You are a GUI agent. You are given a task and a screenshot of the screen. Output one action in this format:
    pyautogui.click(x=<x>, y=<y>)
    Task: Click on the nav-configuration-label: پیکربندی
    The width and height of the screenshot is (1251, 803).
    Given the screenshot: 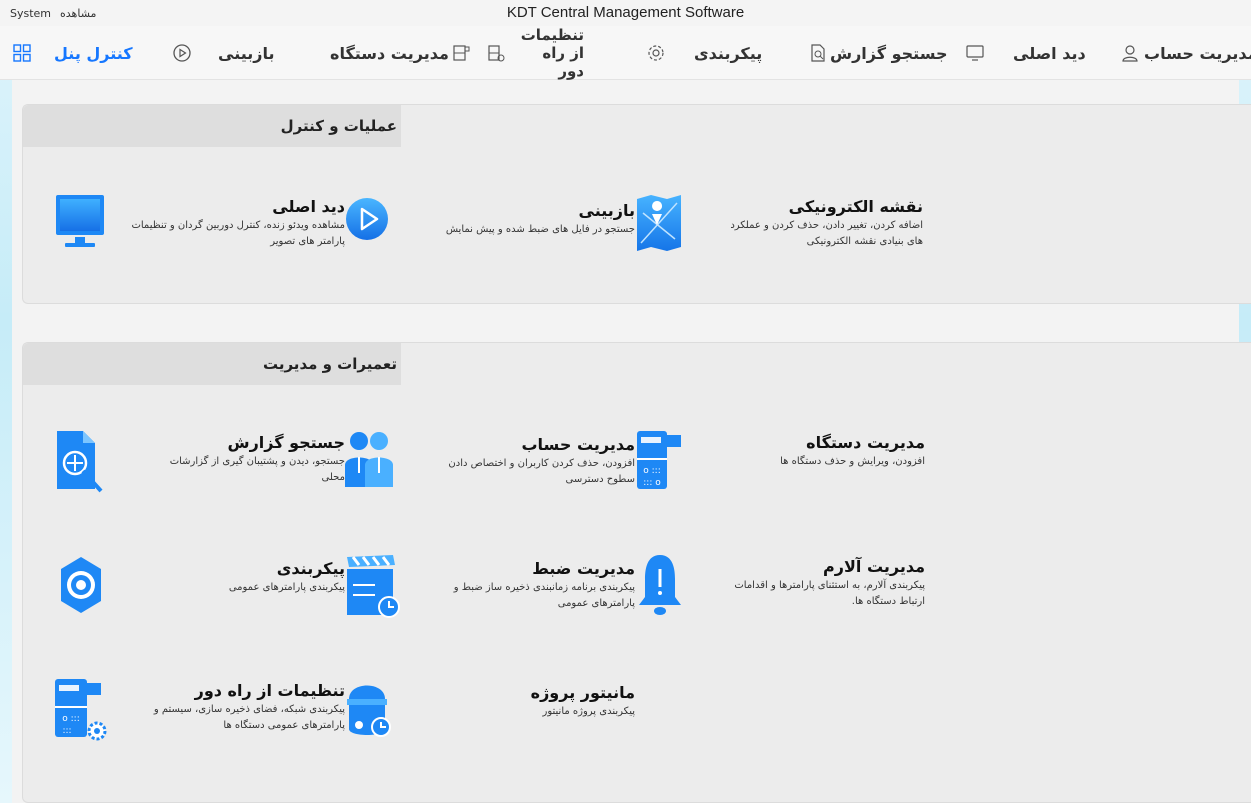 What is the action you would take?
    pyautogui.click(x=728, y=53)
    